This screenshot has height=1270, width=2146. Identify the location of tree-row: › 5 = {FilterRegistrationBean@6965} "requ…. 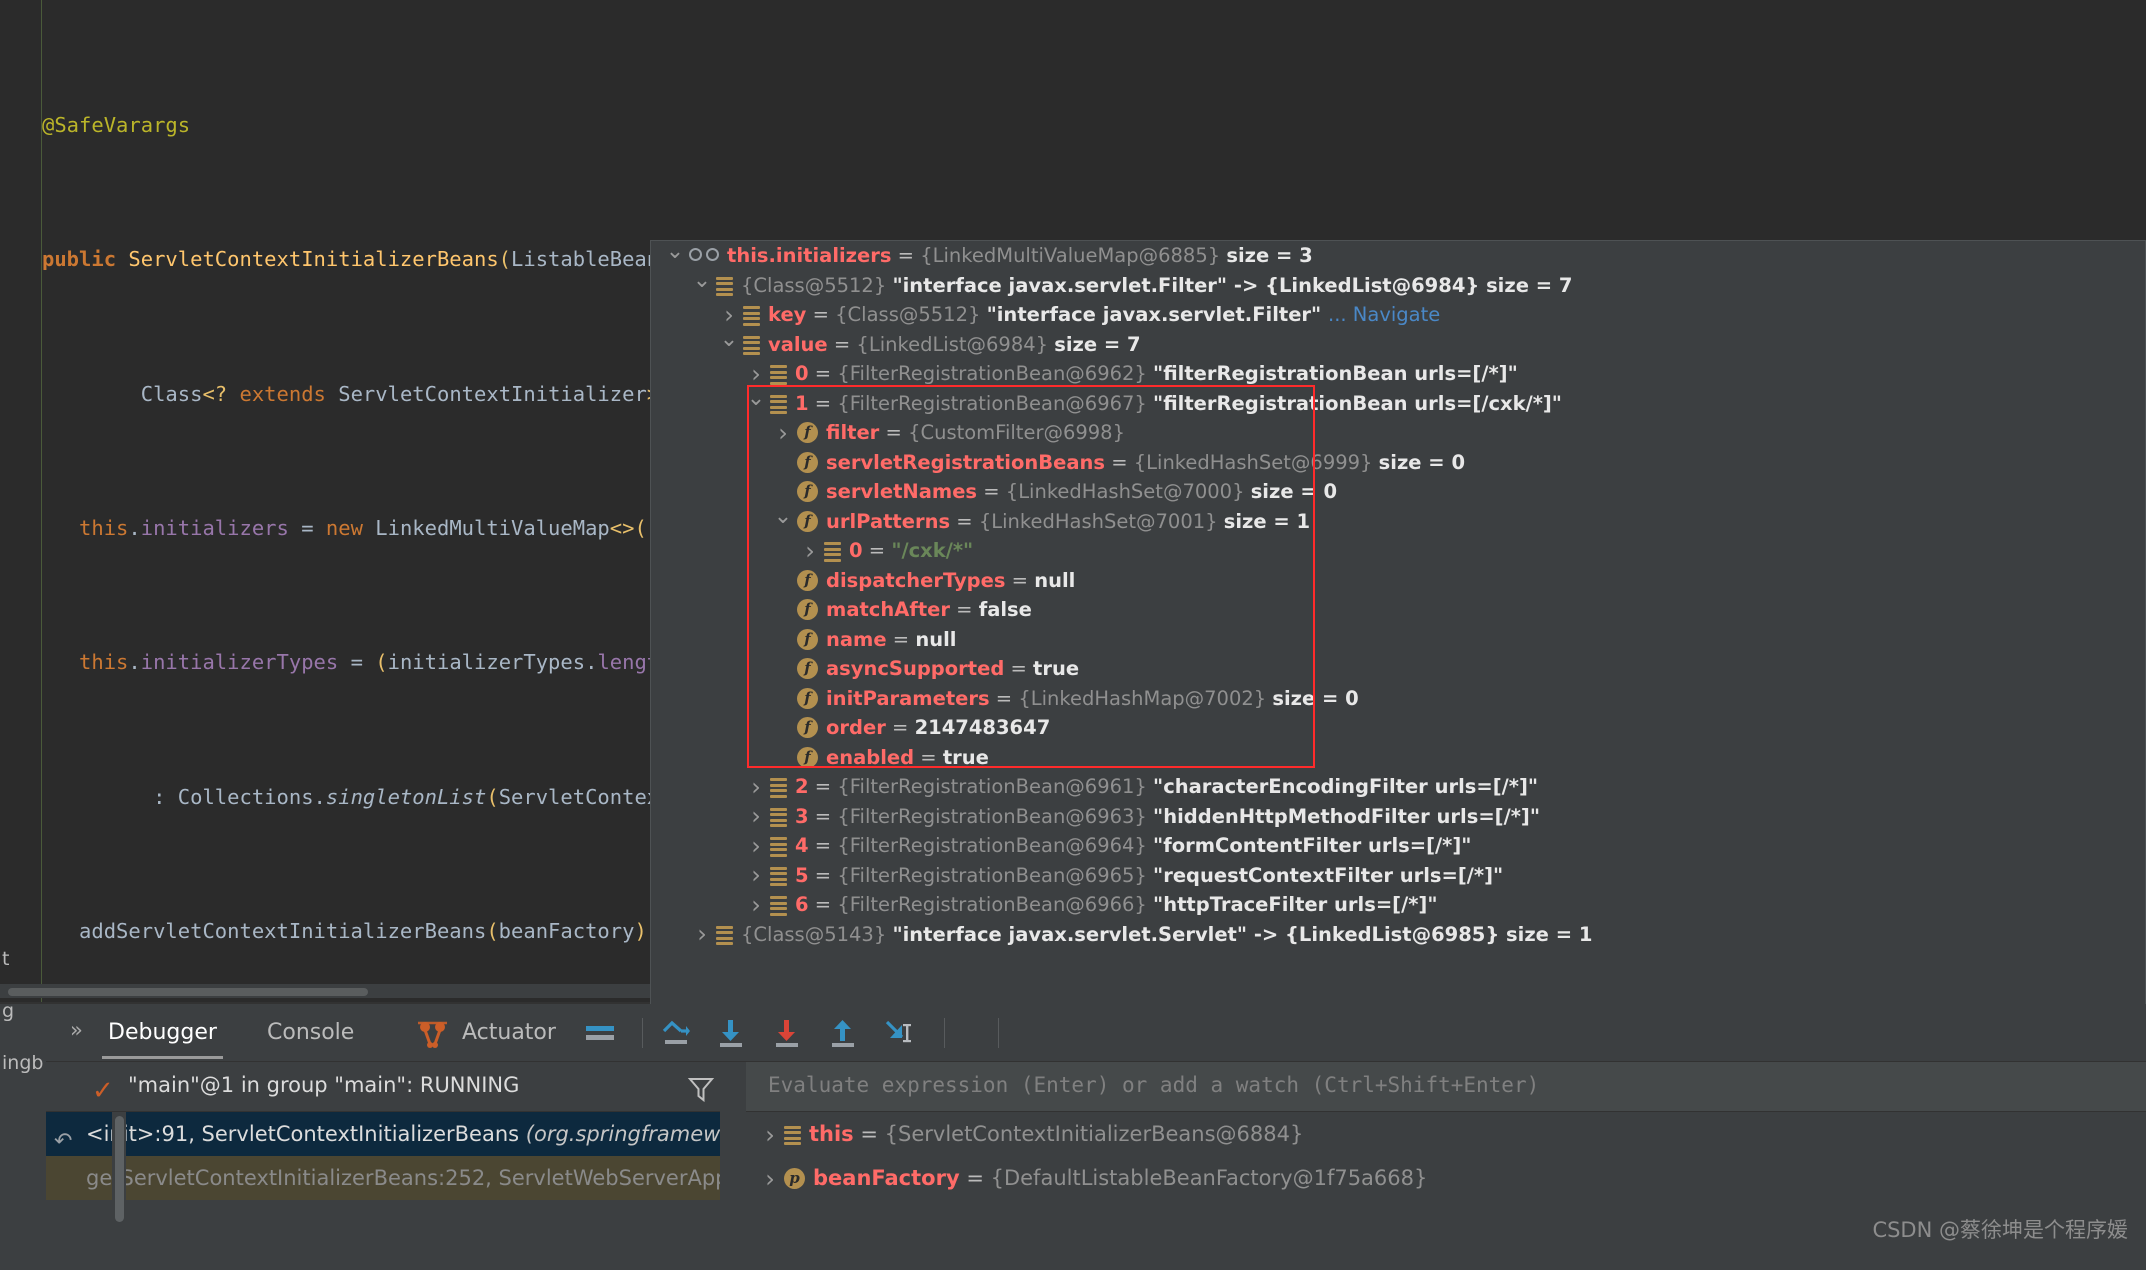
(1398, 876).